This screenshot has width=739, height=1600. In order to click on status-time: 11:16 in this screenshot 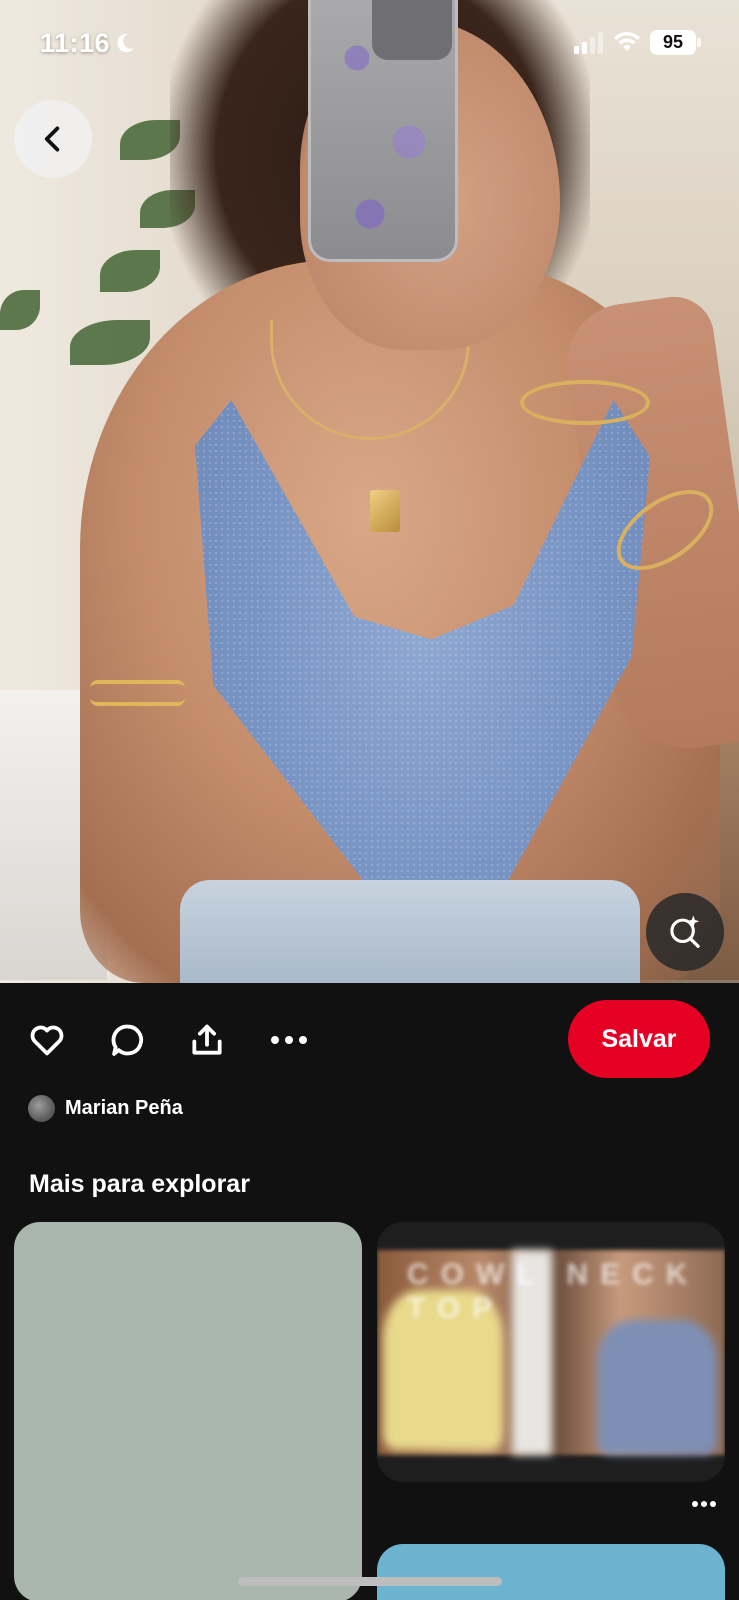, I will do `click(75, 43)`.